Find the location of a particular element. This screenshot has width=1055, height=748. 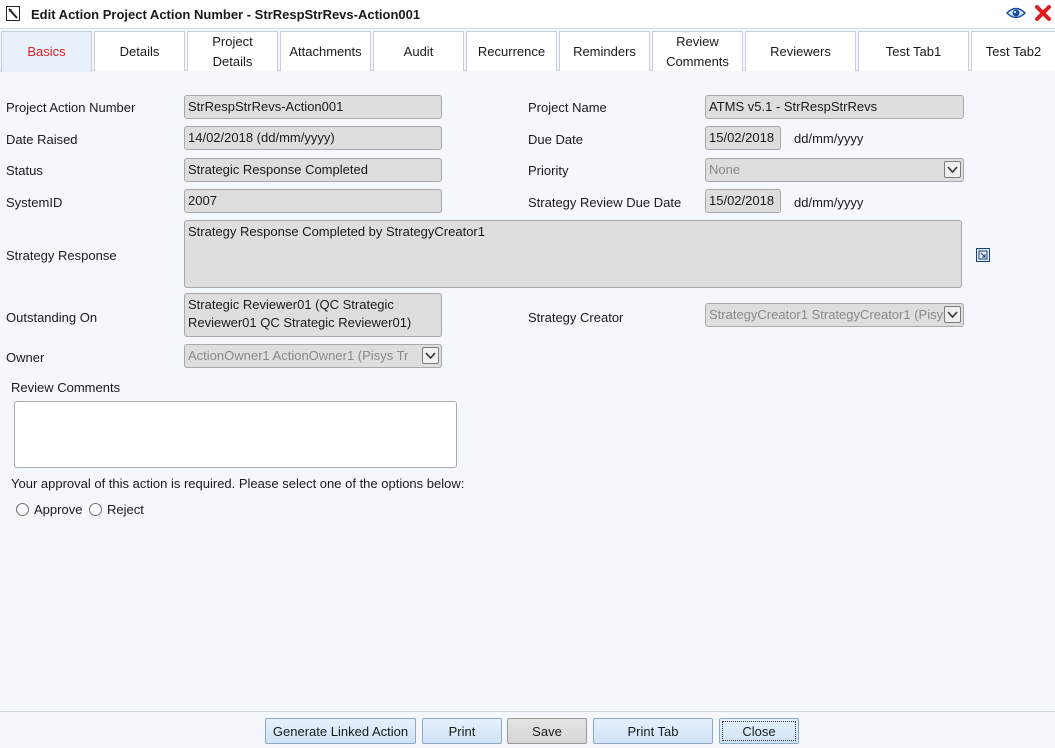

due-date-label: Due Date is located at coordinates (555, 139).